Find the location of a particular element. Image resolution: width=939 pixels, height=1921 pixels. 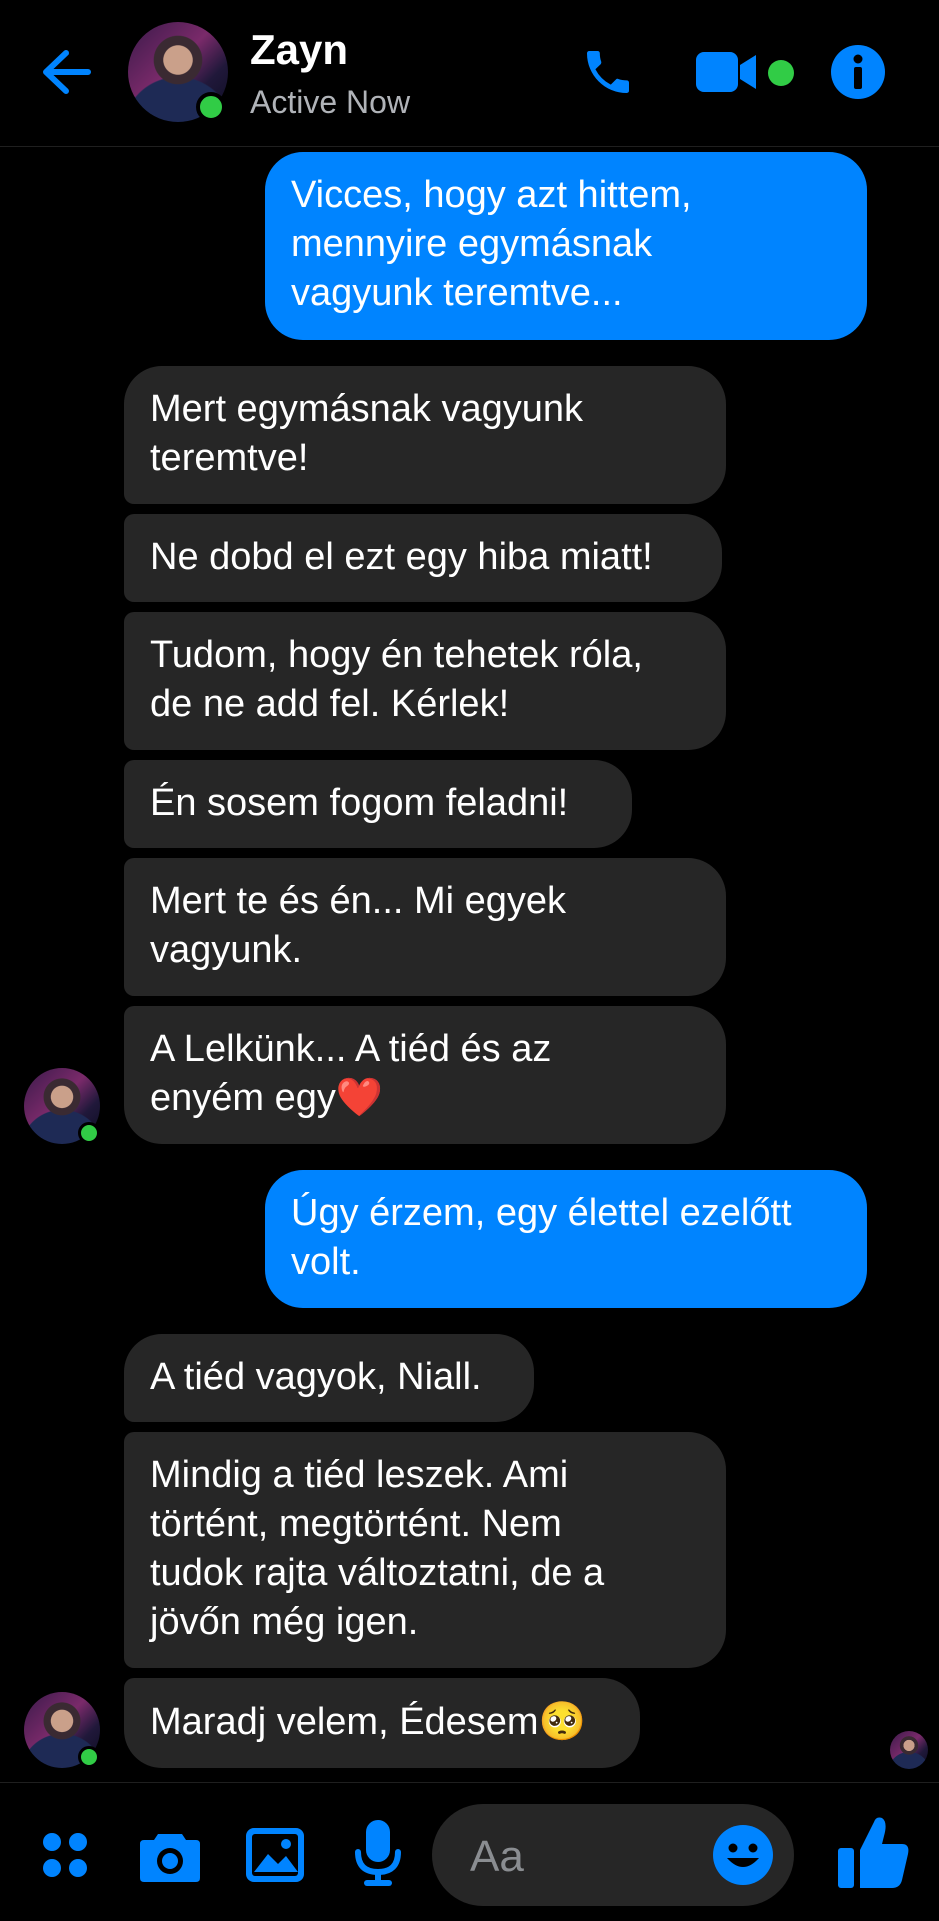

incoming-message: Mert te és én... Mi egyek vagyunk. is located at coordinates (425, 927).